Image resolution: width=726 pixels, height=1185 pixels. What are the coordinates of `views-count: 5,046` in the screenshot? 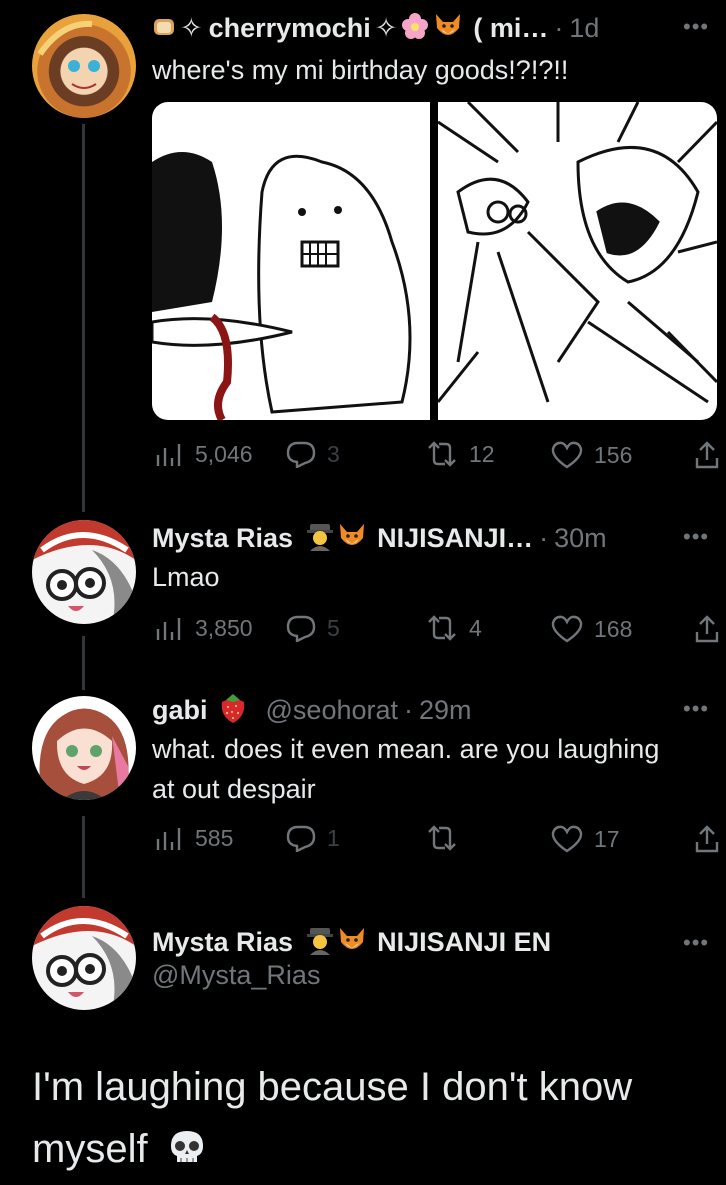 It's located at (224, 453).